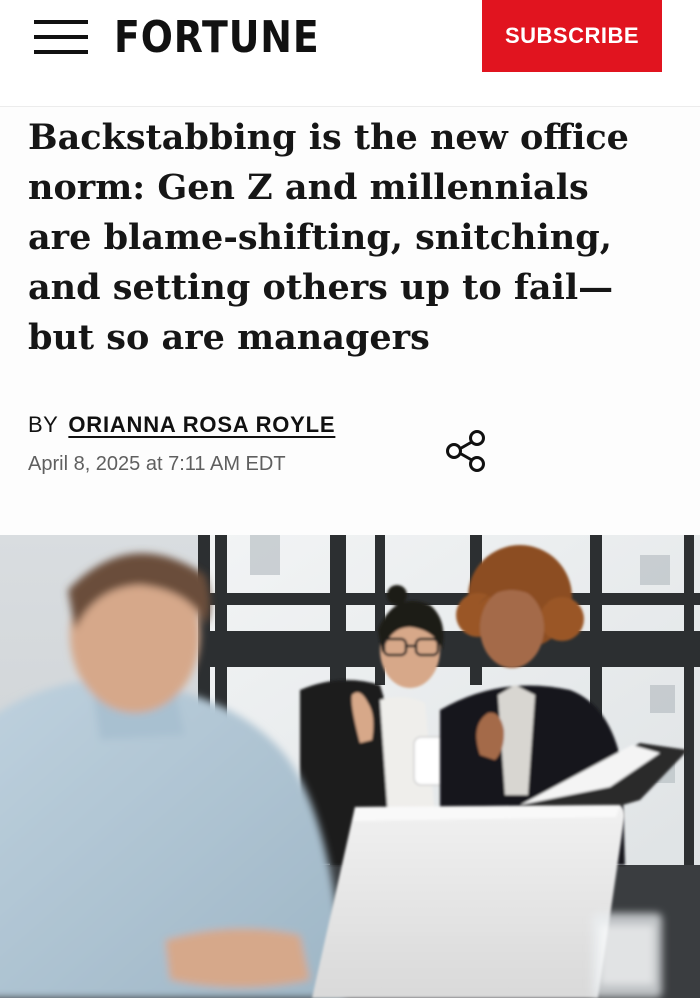 This screenshot has height=998, width=700. I want to click on byline-prefix: BY, so click(43, 424).